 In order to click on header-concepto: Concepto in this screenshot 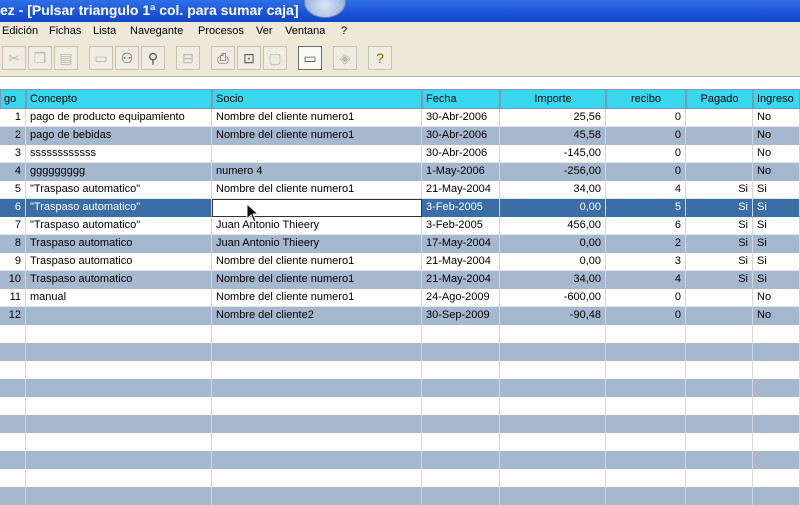, I will do `click(119, 99)`.